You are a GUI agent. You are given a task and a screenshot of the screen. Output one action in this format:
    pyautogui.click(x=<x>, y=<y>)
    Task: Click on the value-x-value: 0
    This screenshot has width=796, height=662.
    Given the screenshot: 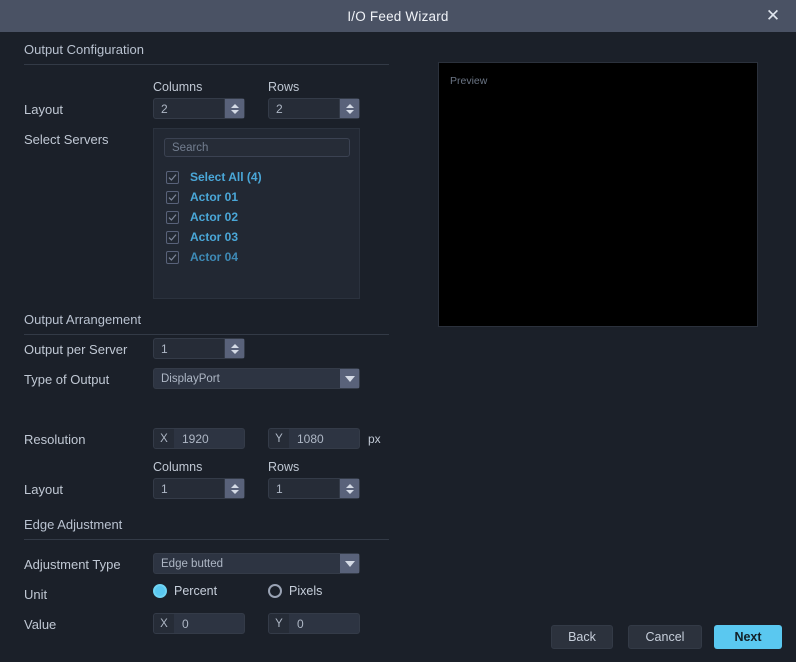 What is the action you would take?
    pyautogui.click(x=209, y=623)
    